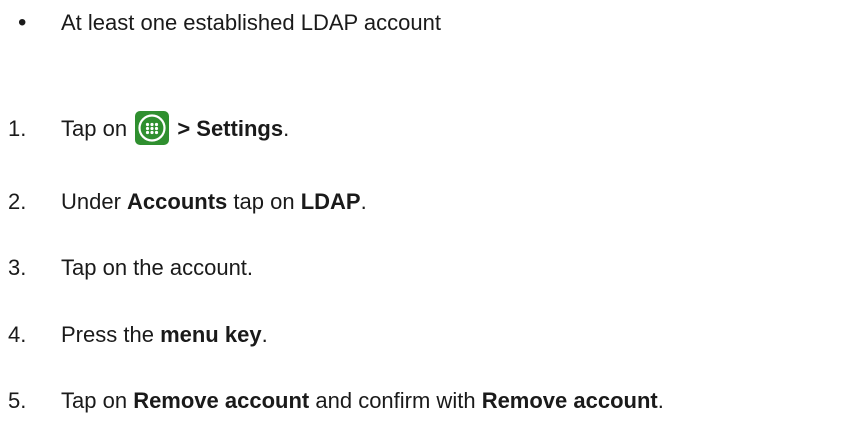 This screenshot has height=430, width=866. What do you see at coordinates (221, 400) in the screenshot?
I see `remove-account-label: Remove account` at bounding box center [221, 400].